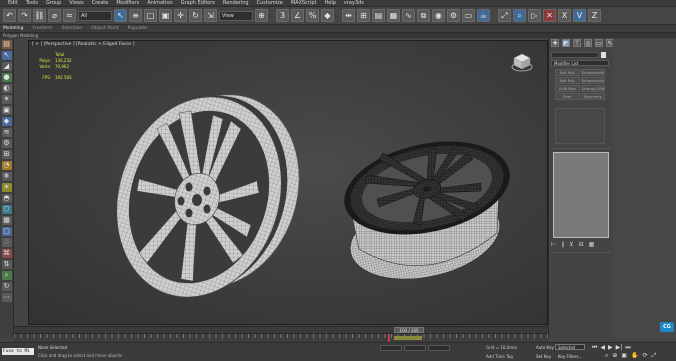 The image size is (676, 361). Describe the element at coordinates (6, 77) in the screenshot. I see `geometry-icon: ●` at that location.